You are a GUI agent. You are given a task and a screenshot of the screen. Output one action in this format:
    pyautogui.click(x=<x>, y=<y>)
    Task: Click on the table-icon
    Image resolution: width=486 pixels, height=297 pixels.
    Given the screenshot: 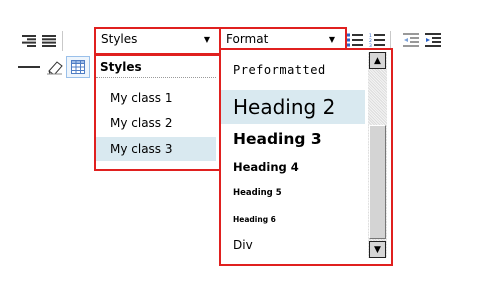 What is the action you would take?
    pyautogui.click(x=78, y=67)
    